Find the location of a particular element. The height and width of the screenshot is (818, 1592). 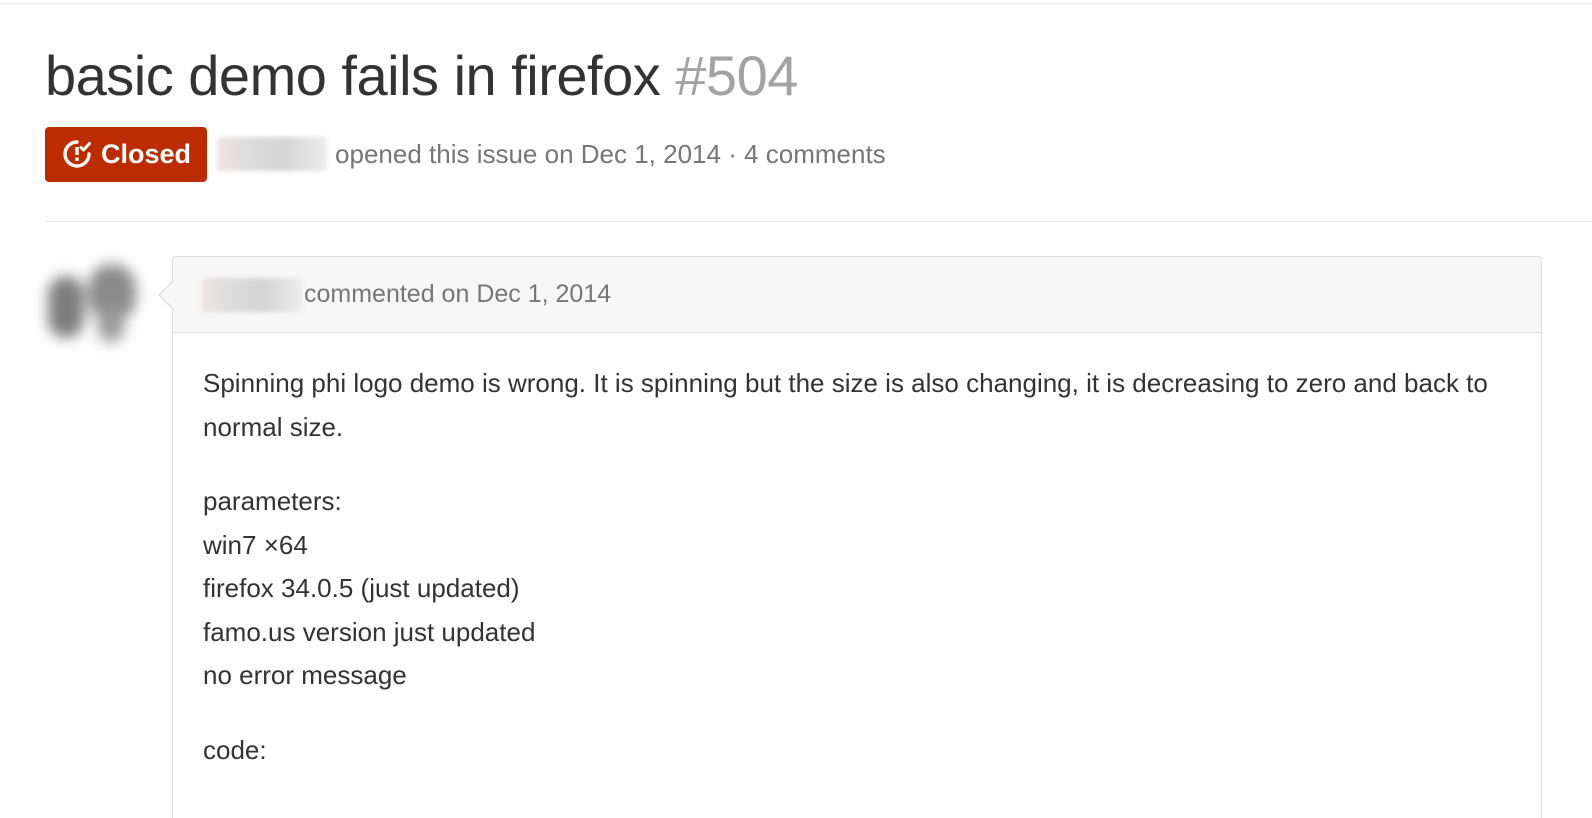

issue-title: basic demo fails in firefox #504 is located at coordinates (421, 76).